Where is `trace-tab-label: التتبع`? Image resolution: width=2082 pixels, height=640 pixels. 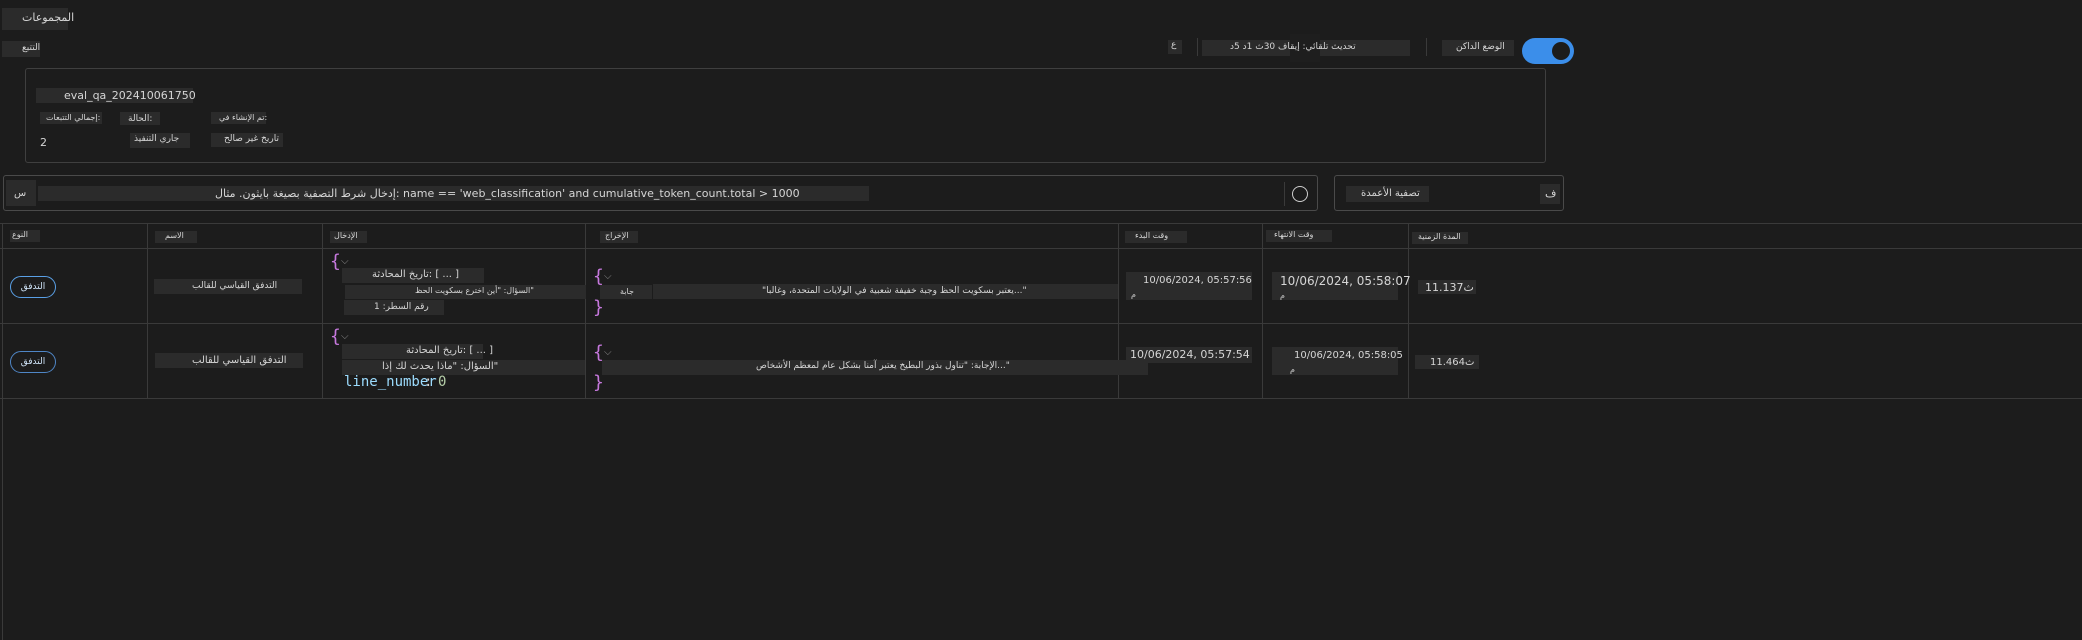
trace-tab-label: التتبع is located at coordinates (31, 48).